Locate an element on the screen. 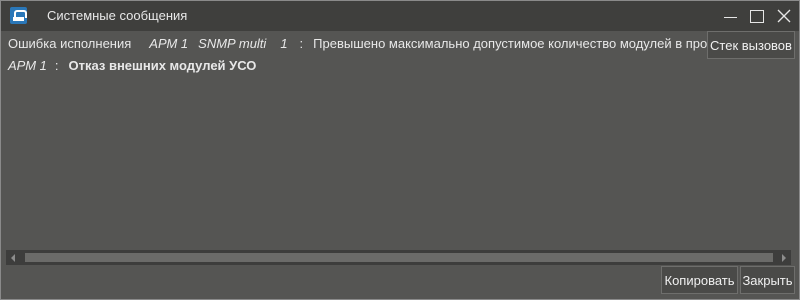 The width and height of the screenshot is (800, 300). message-category: Ошибка исполнения is located at coordinates (70, 43).